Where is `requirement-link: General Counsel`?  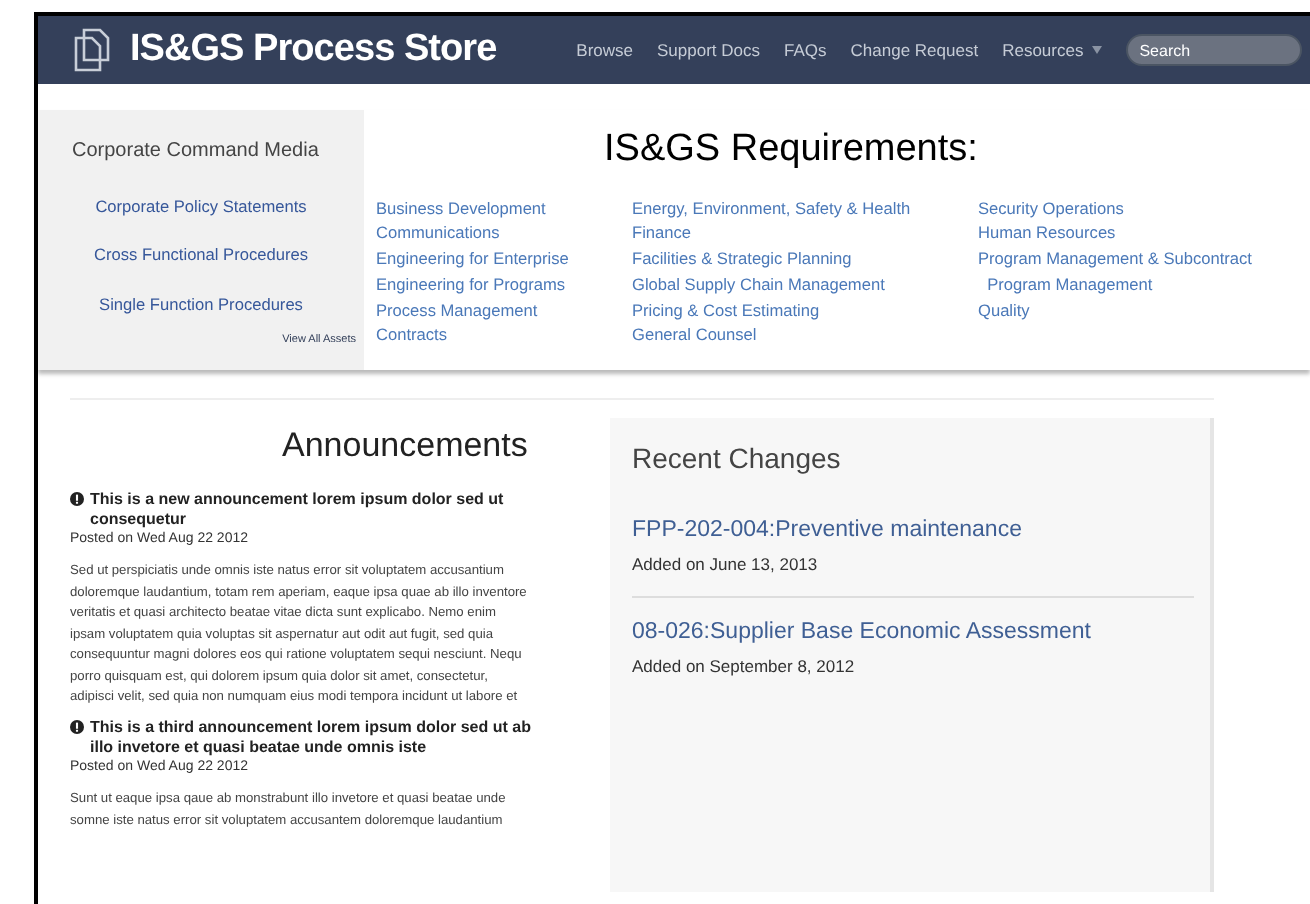
requirement-link: General Counsel is located at coordinates (805, 335).